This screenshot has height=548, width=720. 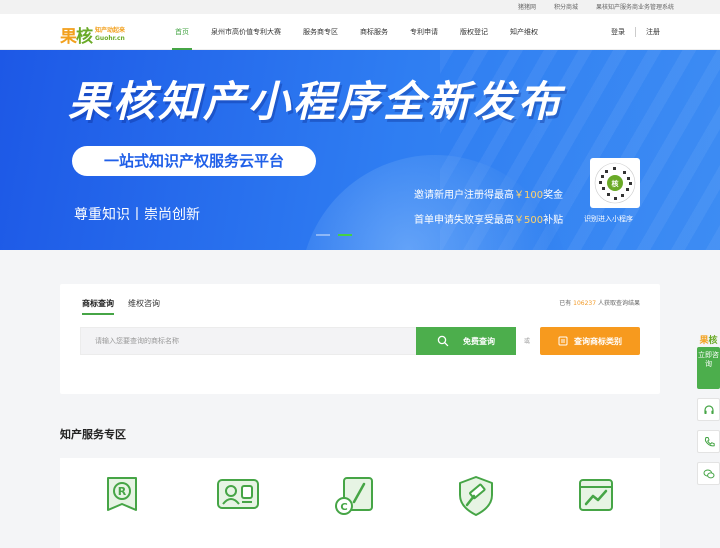 I want to click on menu-item-trademark: 商标服务, so click(x=374, y=32).